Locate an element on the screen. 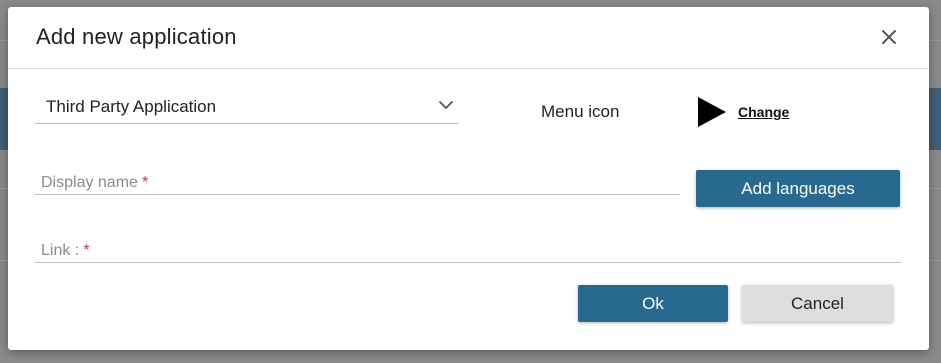  close-button is located at coordinates (889, 37).